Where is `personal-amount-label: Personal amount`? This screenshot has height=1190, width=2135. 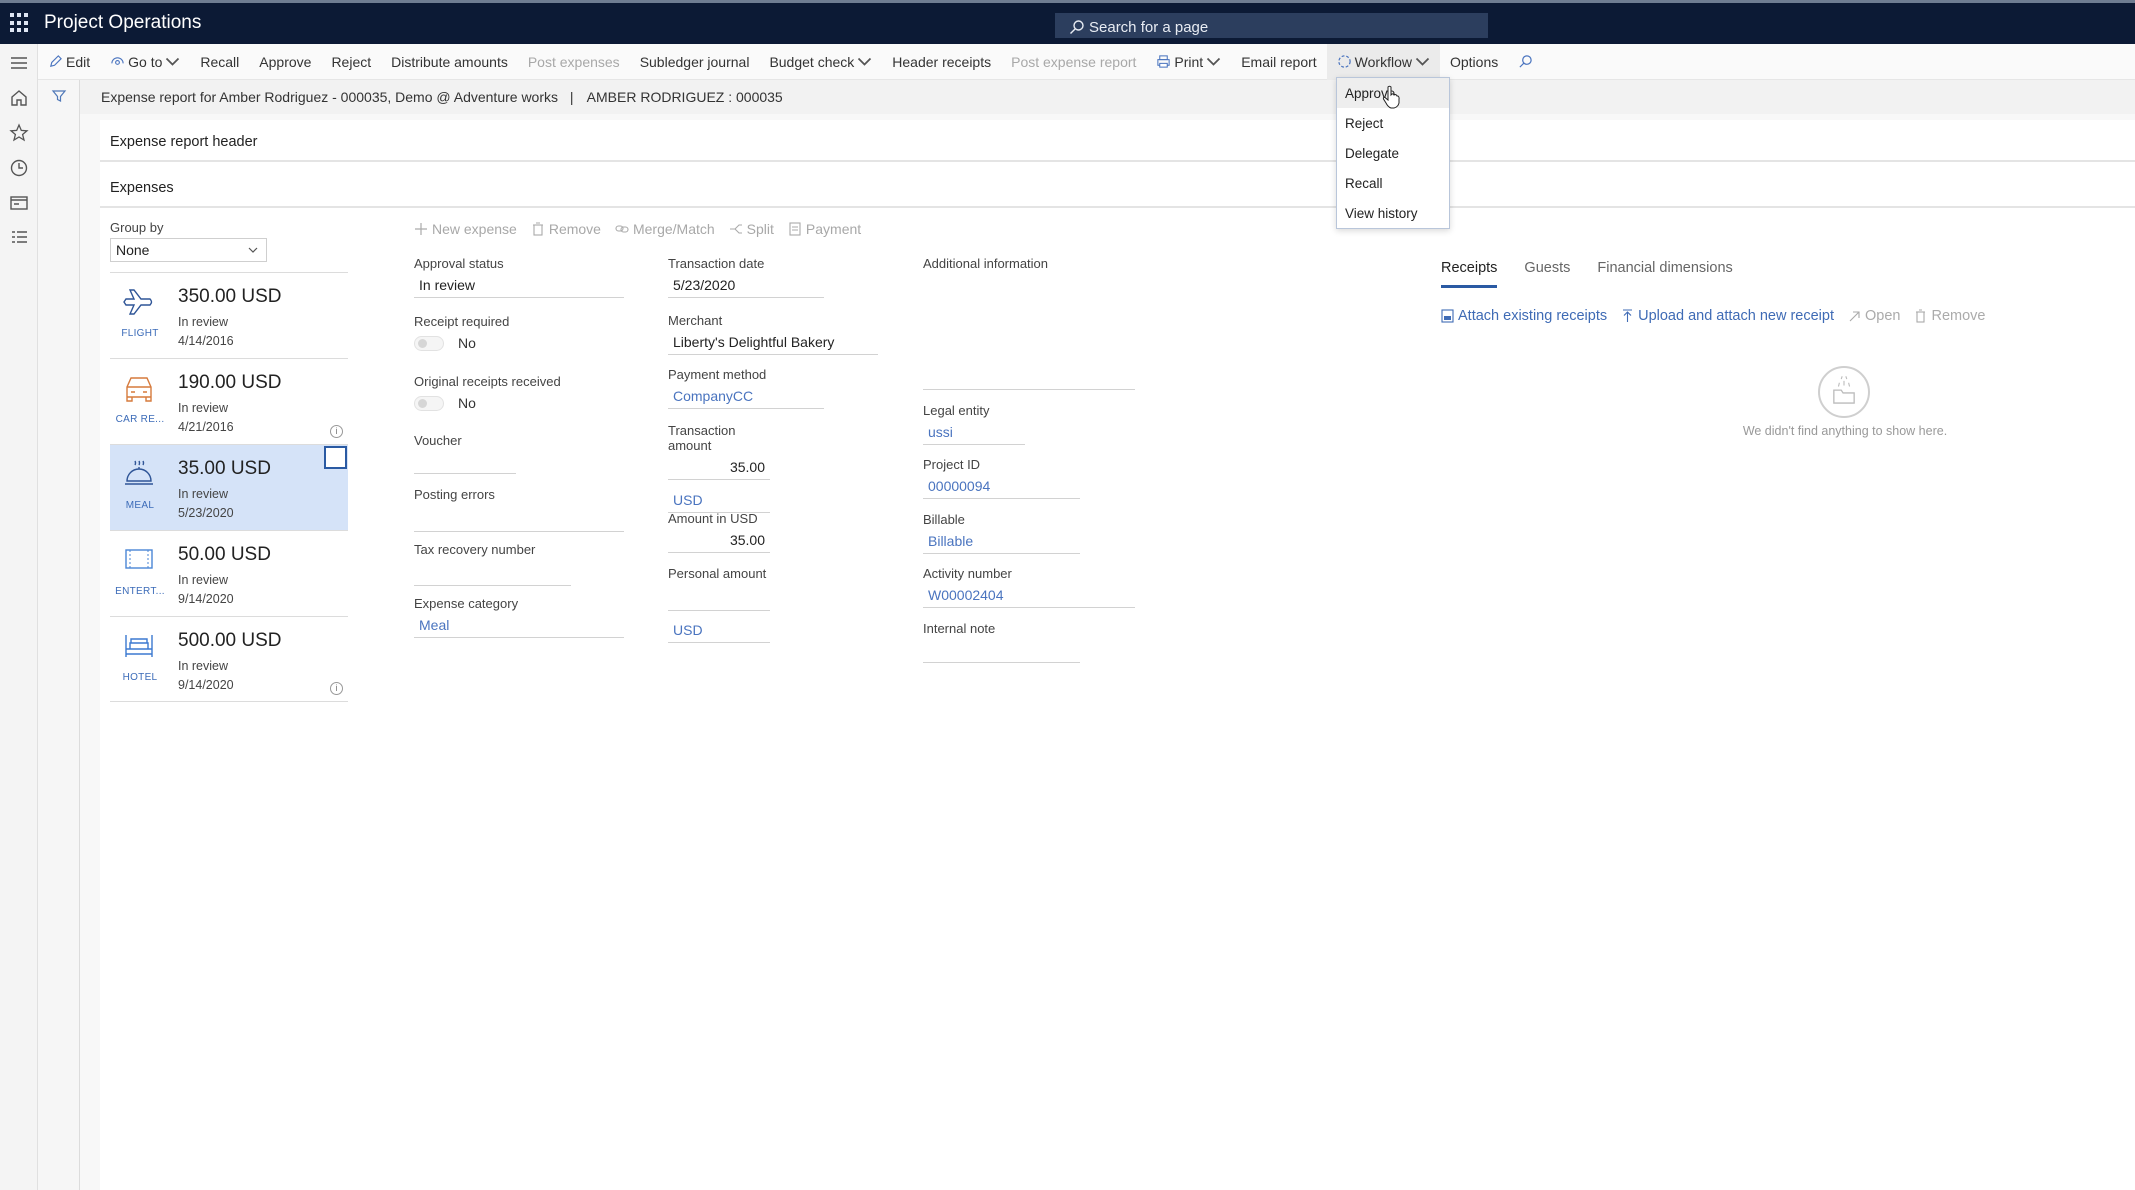 personal-amount-label: Personal amount is located at coordinates (717, 573).